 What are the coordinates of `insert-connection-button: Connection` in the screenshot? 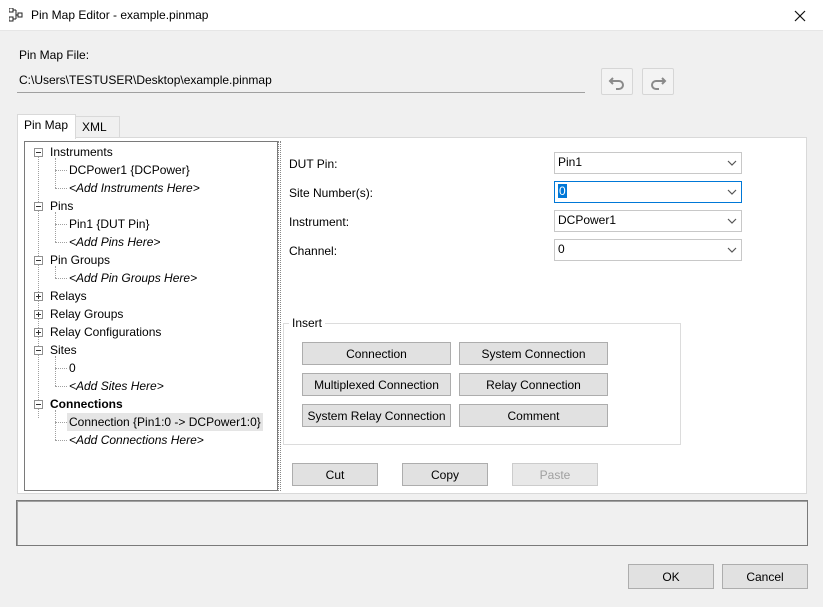 It's located at (376, 353).